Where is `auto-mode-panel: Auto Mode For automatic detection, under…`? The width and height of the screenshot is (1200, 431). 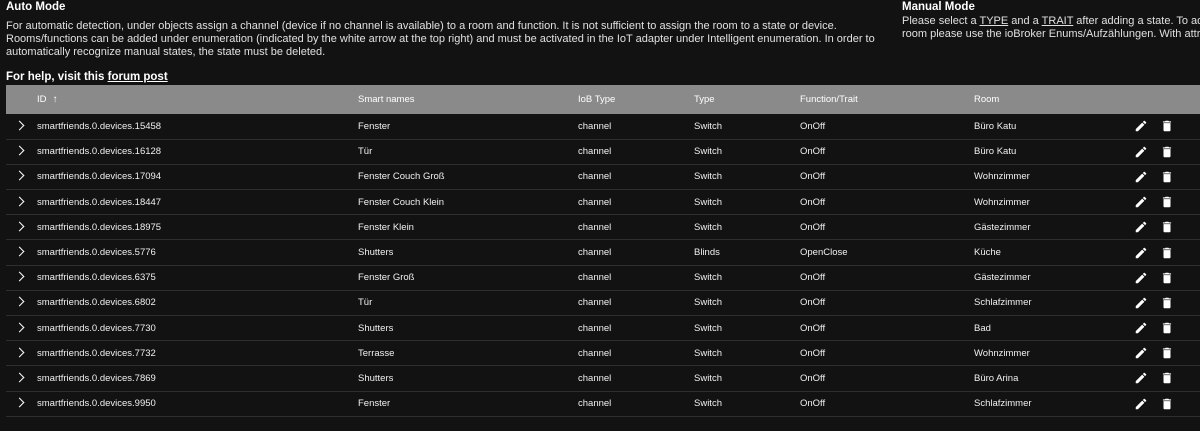 auto-mode-panel: Auto Mode For automatic detection, under… is located at coordinates (449, 29).